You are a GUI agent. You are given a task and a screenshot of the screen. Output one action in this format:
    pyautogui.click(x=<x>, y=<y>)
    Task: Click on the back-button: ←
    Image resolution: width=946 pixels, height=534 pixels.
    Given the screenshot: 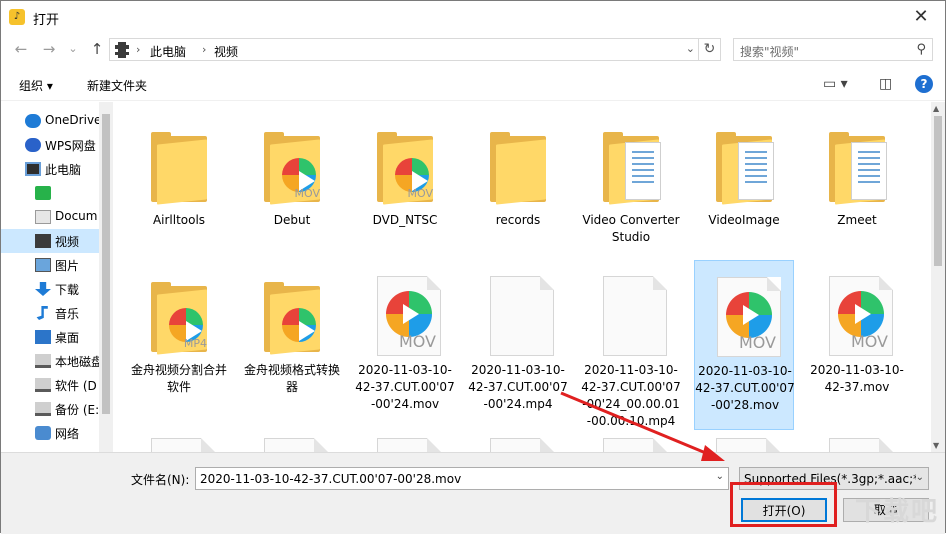 What is the action you would take?
    pyautogui.click(x=21, y=49)
    